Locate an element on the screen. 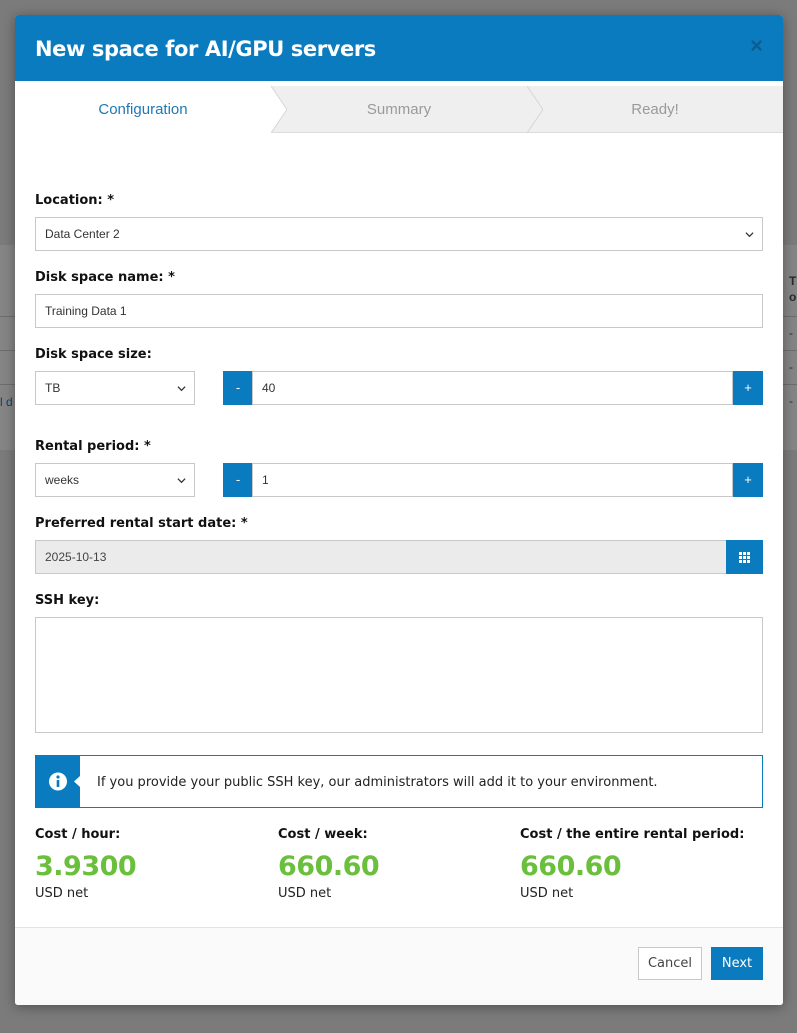 The width and height of the screenshot is (797, 1033). step-summary: Summary is located at coordinates (399, 109).